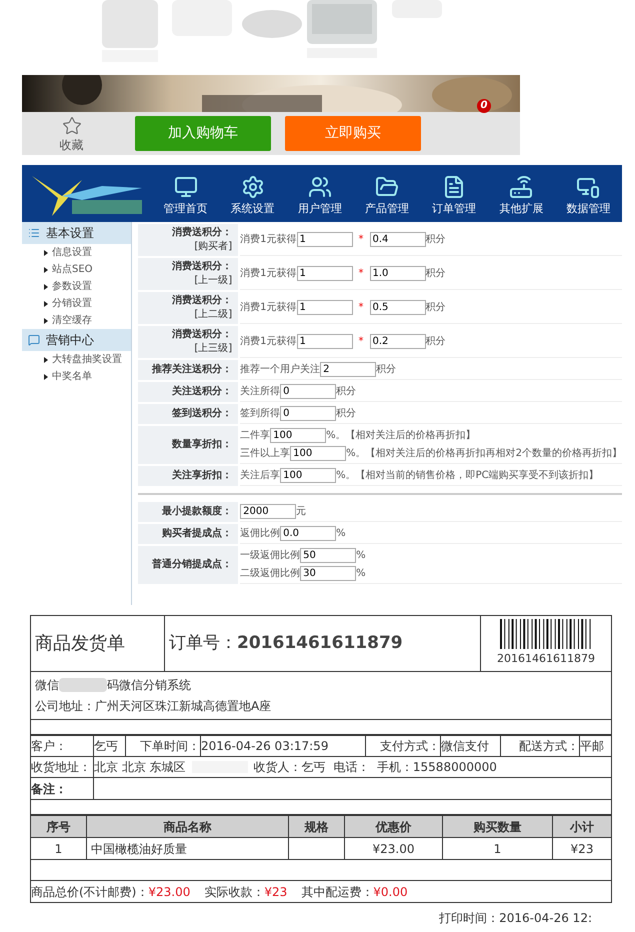 The image size is (635, 932). Describe the element at coordinates (268, 239) in the screenshot. I see `field-text: 消费1元获得` at that location.